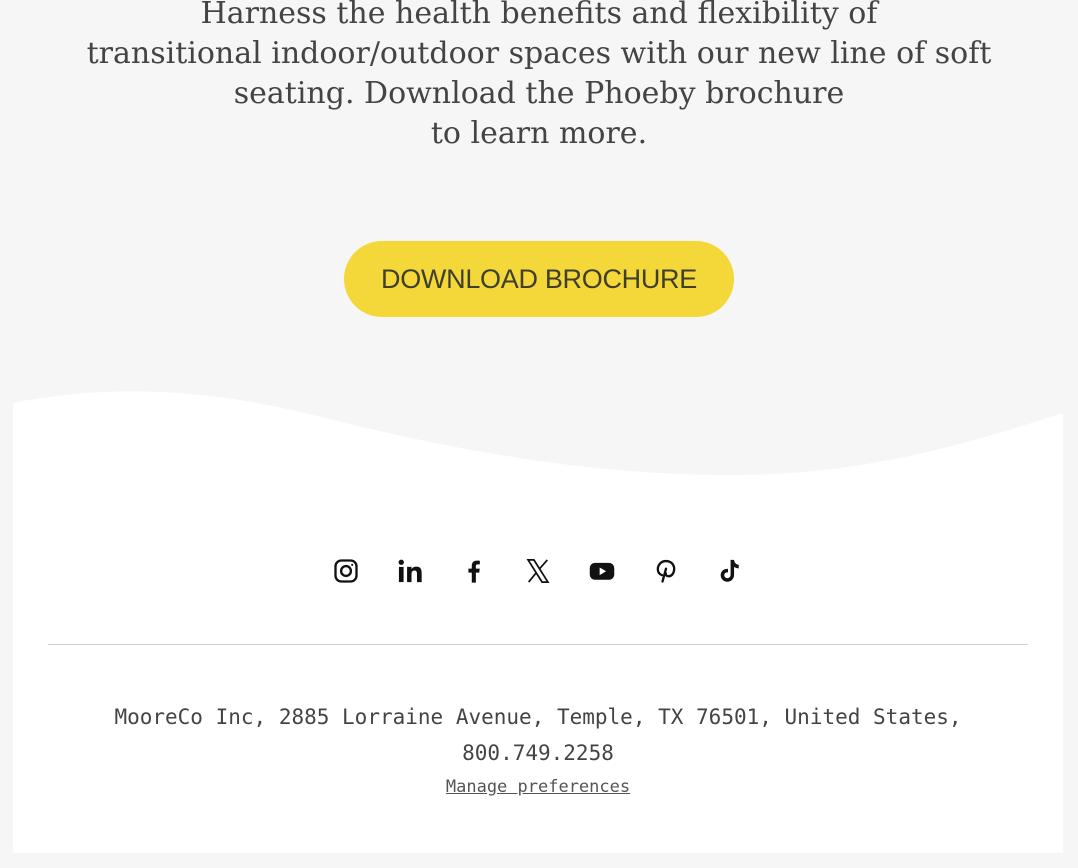  I want to click on footer-divider, so click(538, 644).